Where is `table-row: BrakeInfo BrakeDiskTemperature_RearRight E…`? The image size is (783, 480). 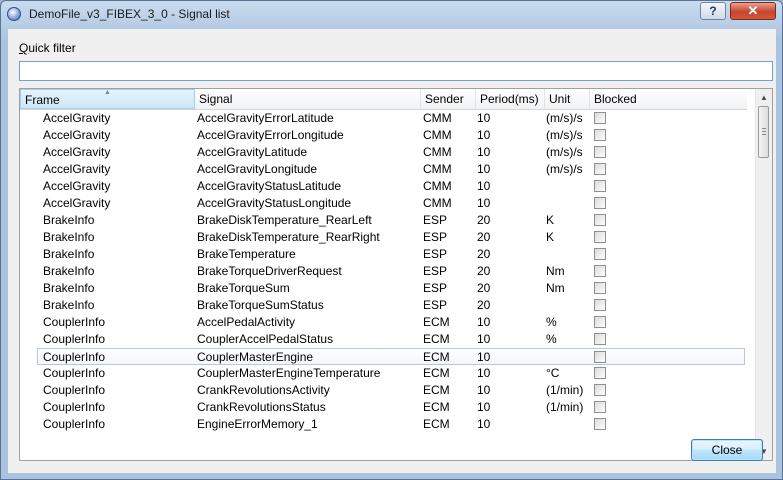
table-row: BrakeInfo BrakeDiskTemperature_RearRight E… is located at coordinates (383, 237).